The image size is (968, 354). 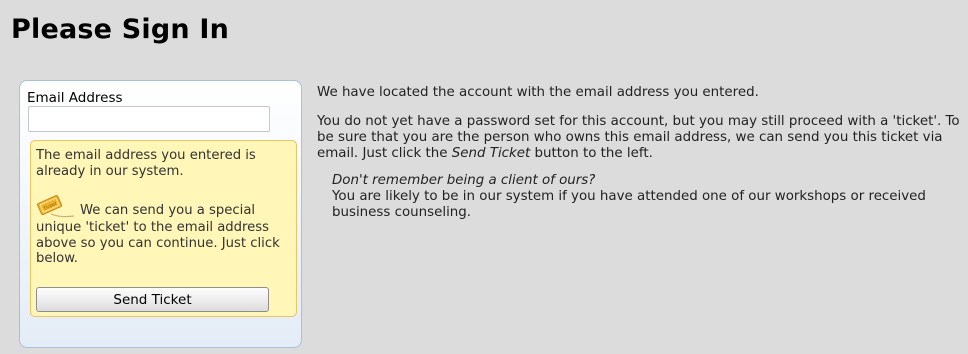 What do you see at coordinates (491, 153) in the screenshot?
I see `send-ticket-reference: Send Ticket` at bounding box center [491, 153].